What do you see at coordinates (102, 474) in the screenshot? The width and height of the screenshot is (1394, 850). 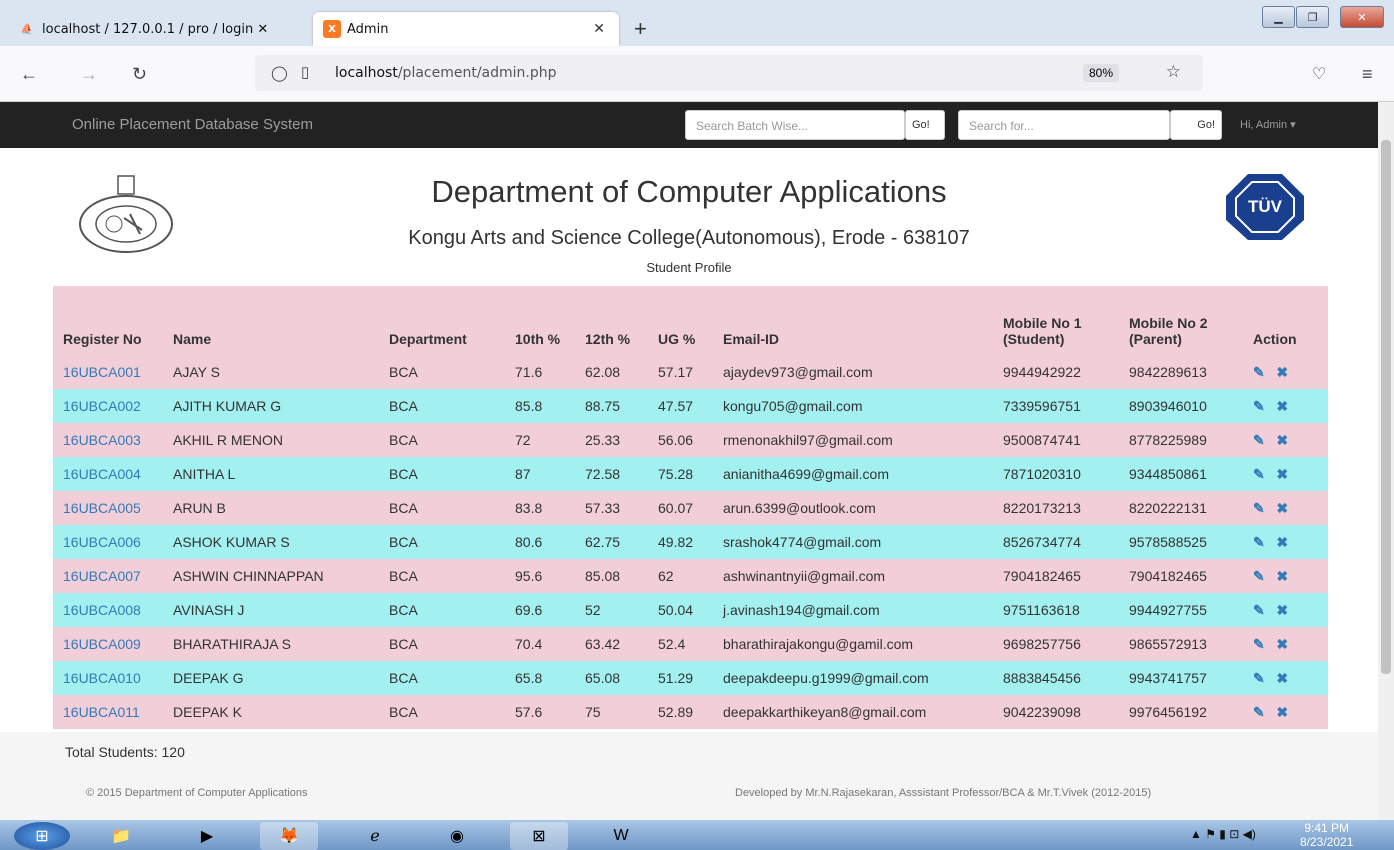 I see `register-no-link: 16UBCA004` at bounding box center [102, 474].